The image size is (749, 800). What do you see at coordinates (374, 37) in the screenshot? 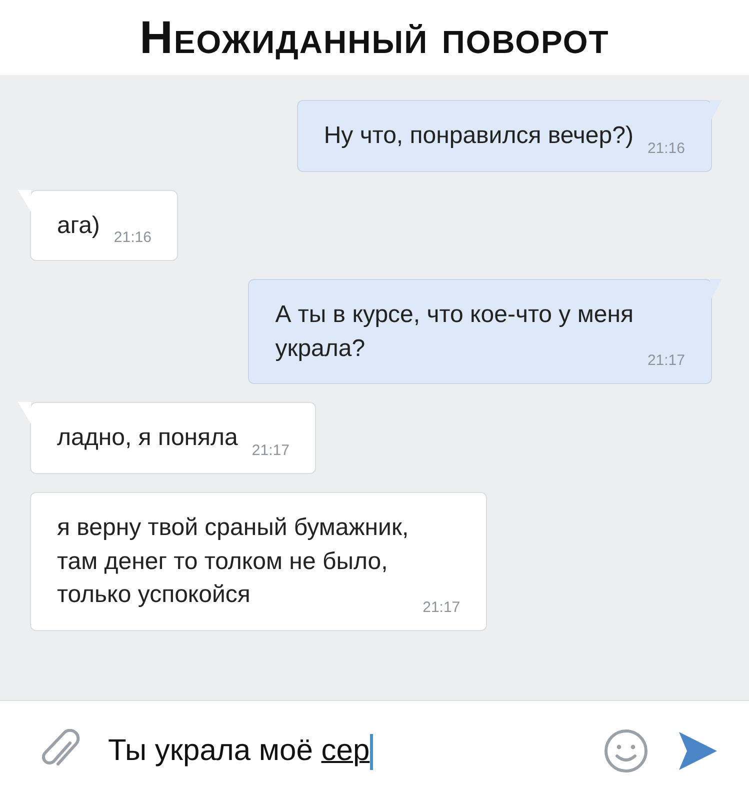
I see `caption: Неожиданный поворот` at bounding box center [374, 37].